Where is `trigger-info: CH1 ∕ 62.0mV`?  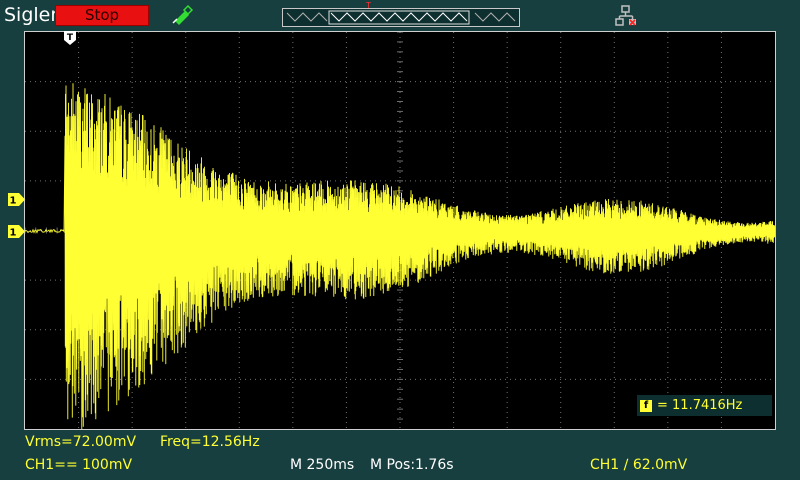 trigger-info: CH1 ∕ 62.0mV is located at coordinates (639, 465).